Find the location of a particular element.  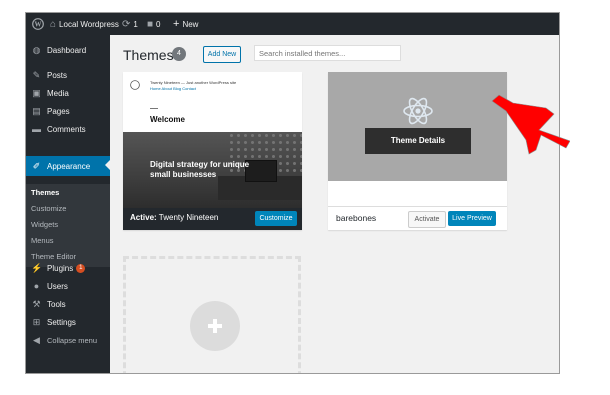

user-icon: ● is located at coordinates (36, 286).